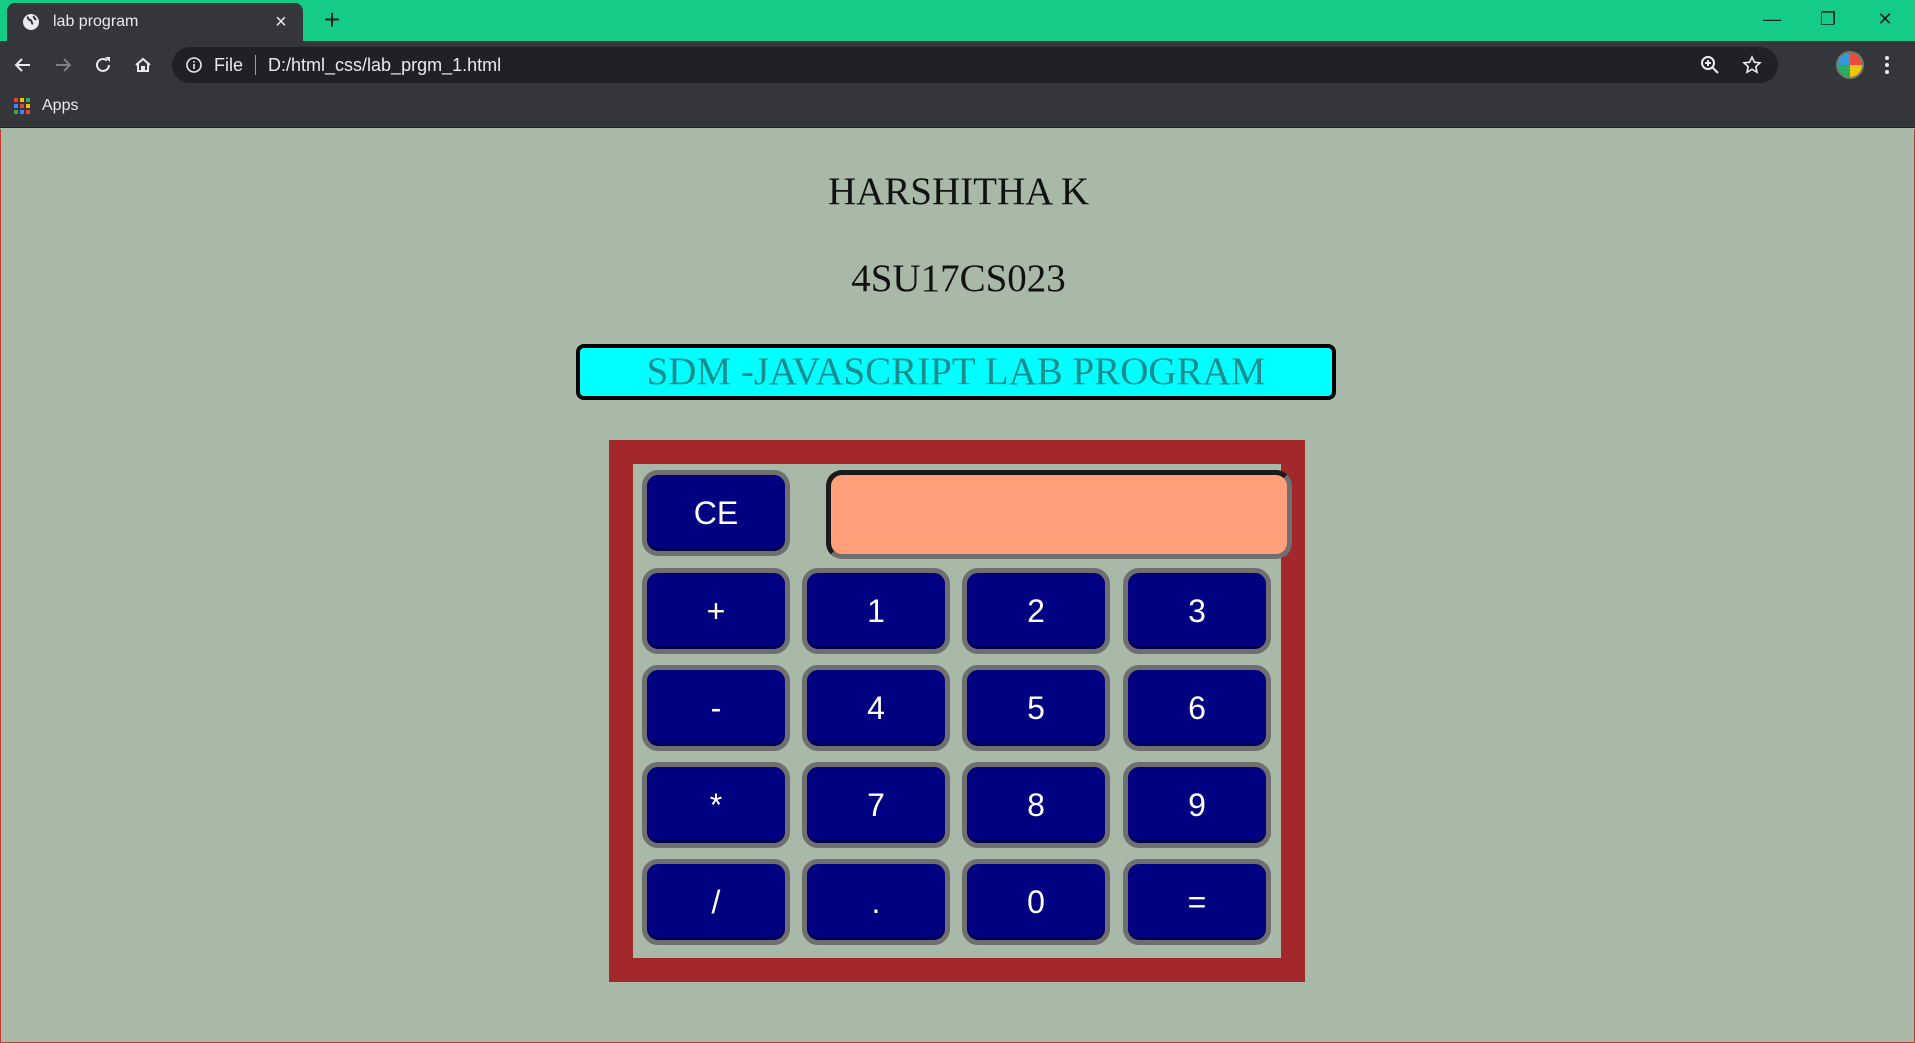  What do you see at coordinates (1059, 514) in the screenshot?
I see `calculator-display` at bounding box center [1059, 514].